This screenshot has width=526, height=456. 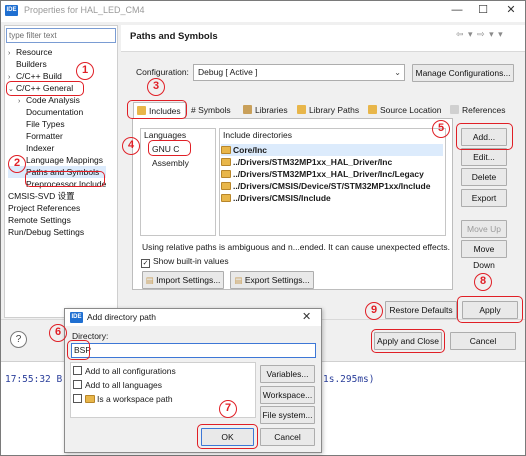 What do you see at coordinates (17, 164) in the screenshot?
I see `annotation-2: 2` at bounding box center [17, 164].